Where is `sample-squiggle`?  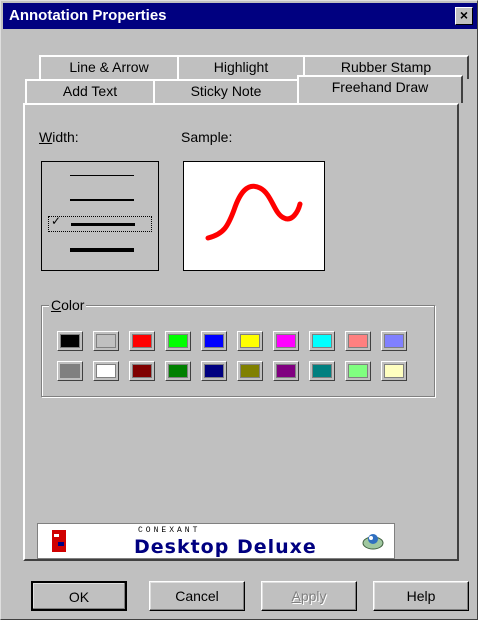
sample-squiggle is located at coordinates (254, 212).